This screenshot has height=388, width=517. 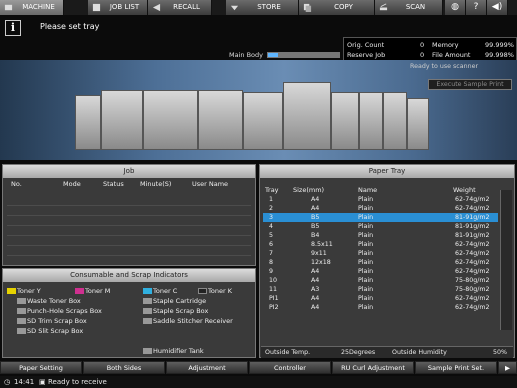 I want to click on job-col-no: No., so click(x=16, y=184).